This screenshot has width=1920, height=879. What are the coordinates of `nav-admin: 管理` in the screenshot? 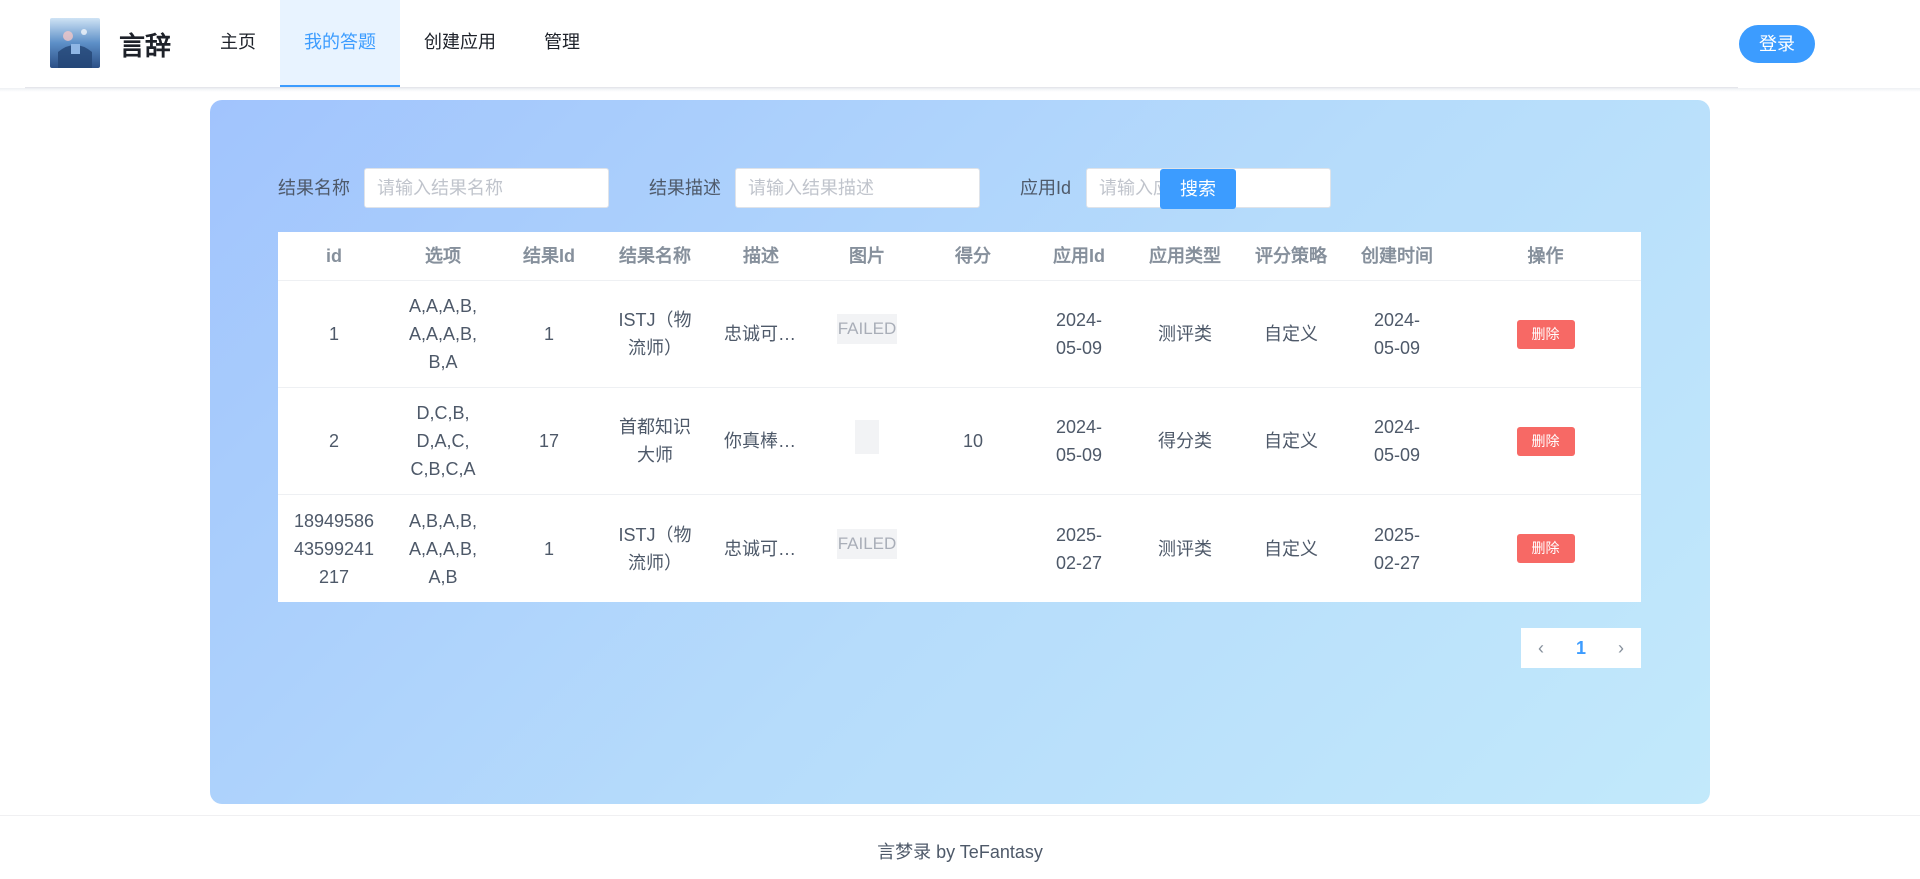 It's located at (562, 43).